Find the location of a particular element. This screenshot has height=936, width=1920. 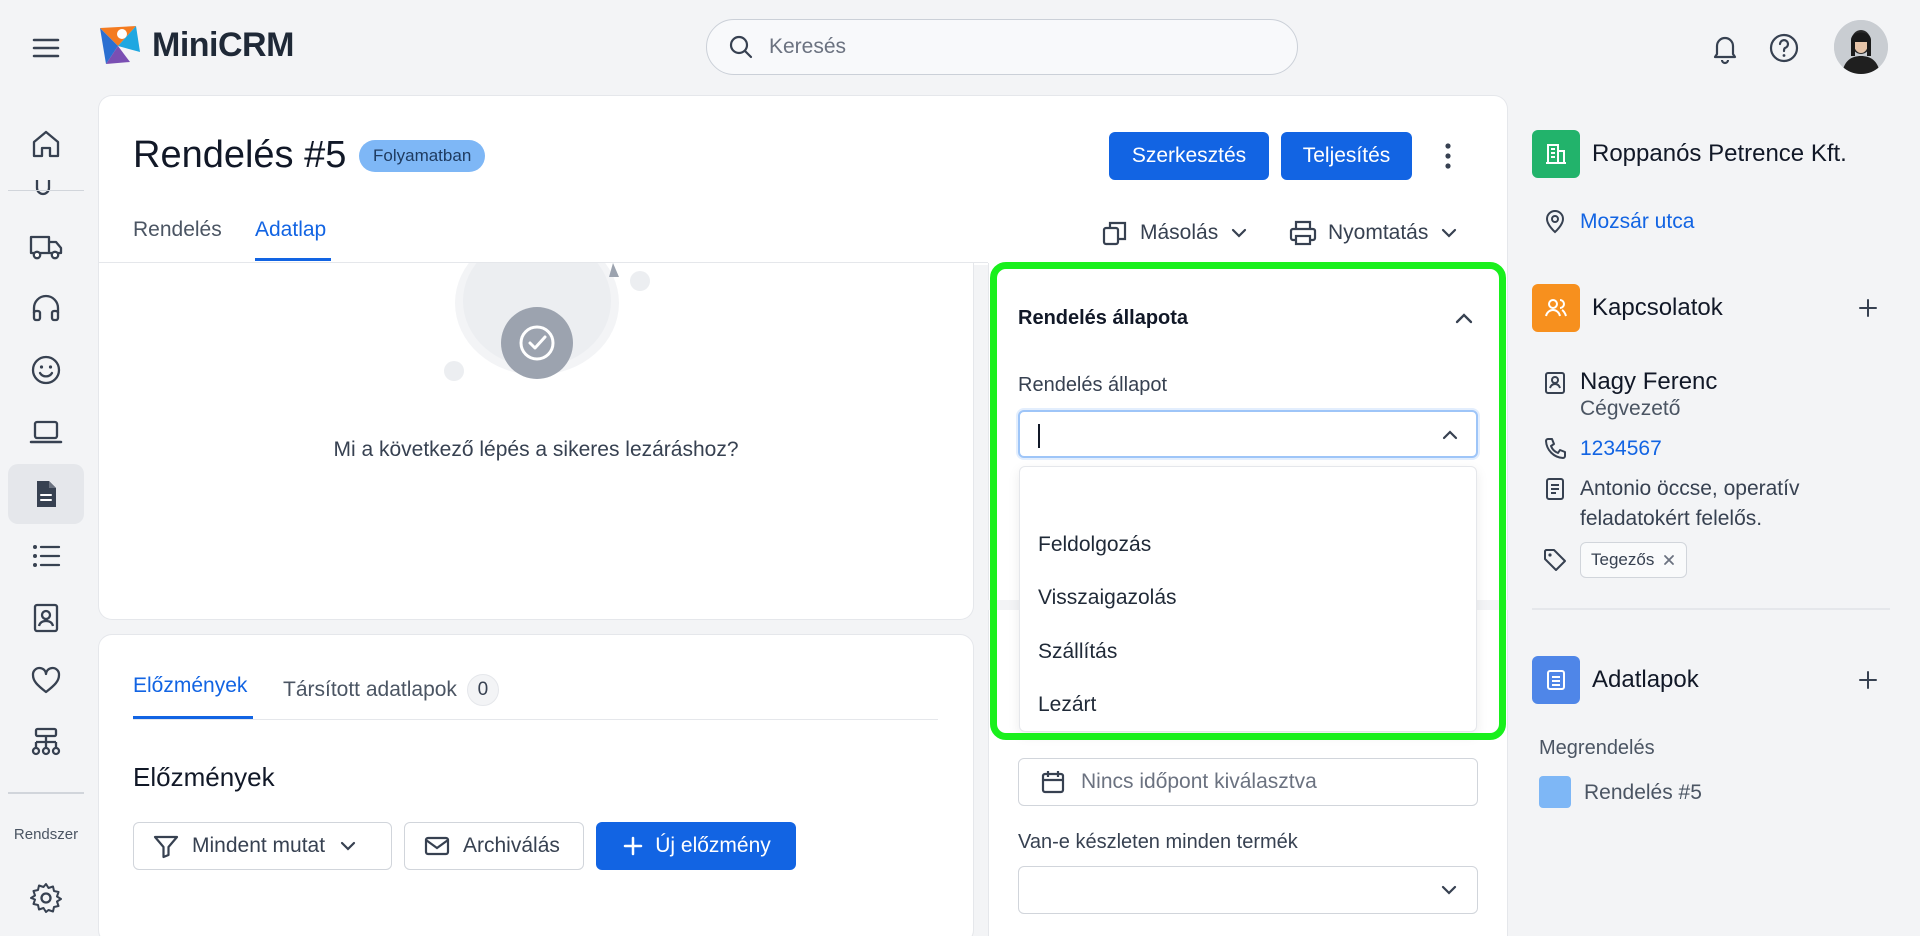

stock-field-label: Van-e készleten minden termék is located at coordinates (1158, 842).